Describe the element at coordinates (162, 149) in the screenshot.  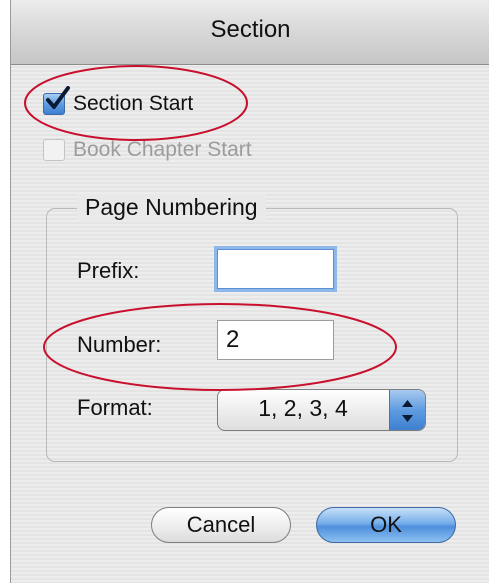
I see `book-chapter-start-label: Book Chapter Start` at that location.